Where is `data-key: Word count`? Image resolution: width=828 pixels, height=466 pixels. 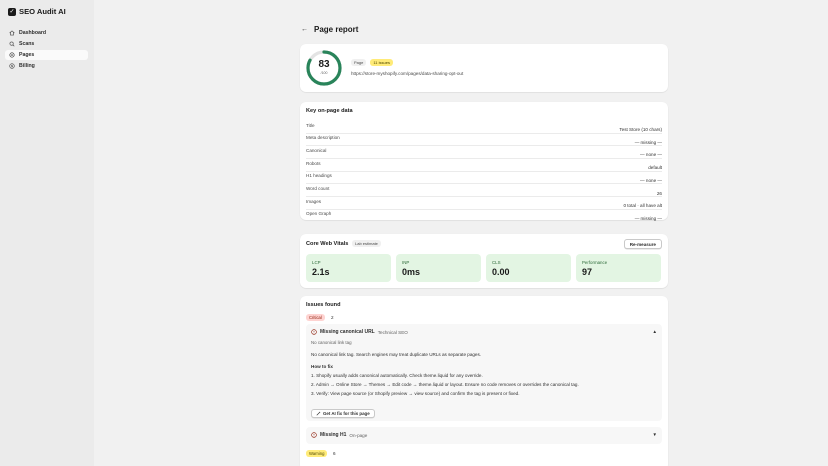 data-key: Word count is located at coordinates (318, 188).